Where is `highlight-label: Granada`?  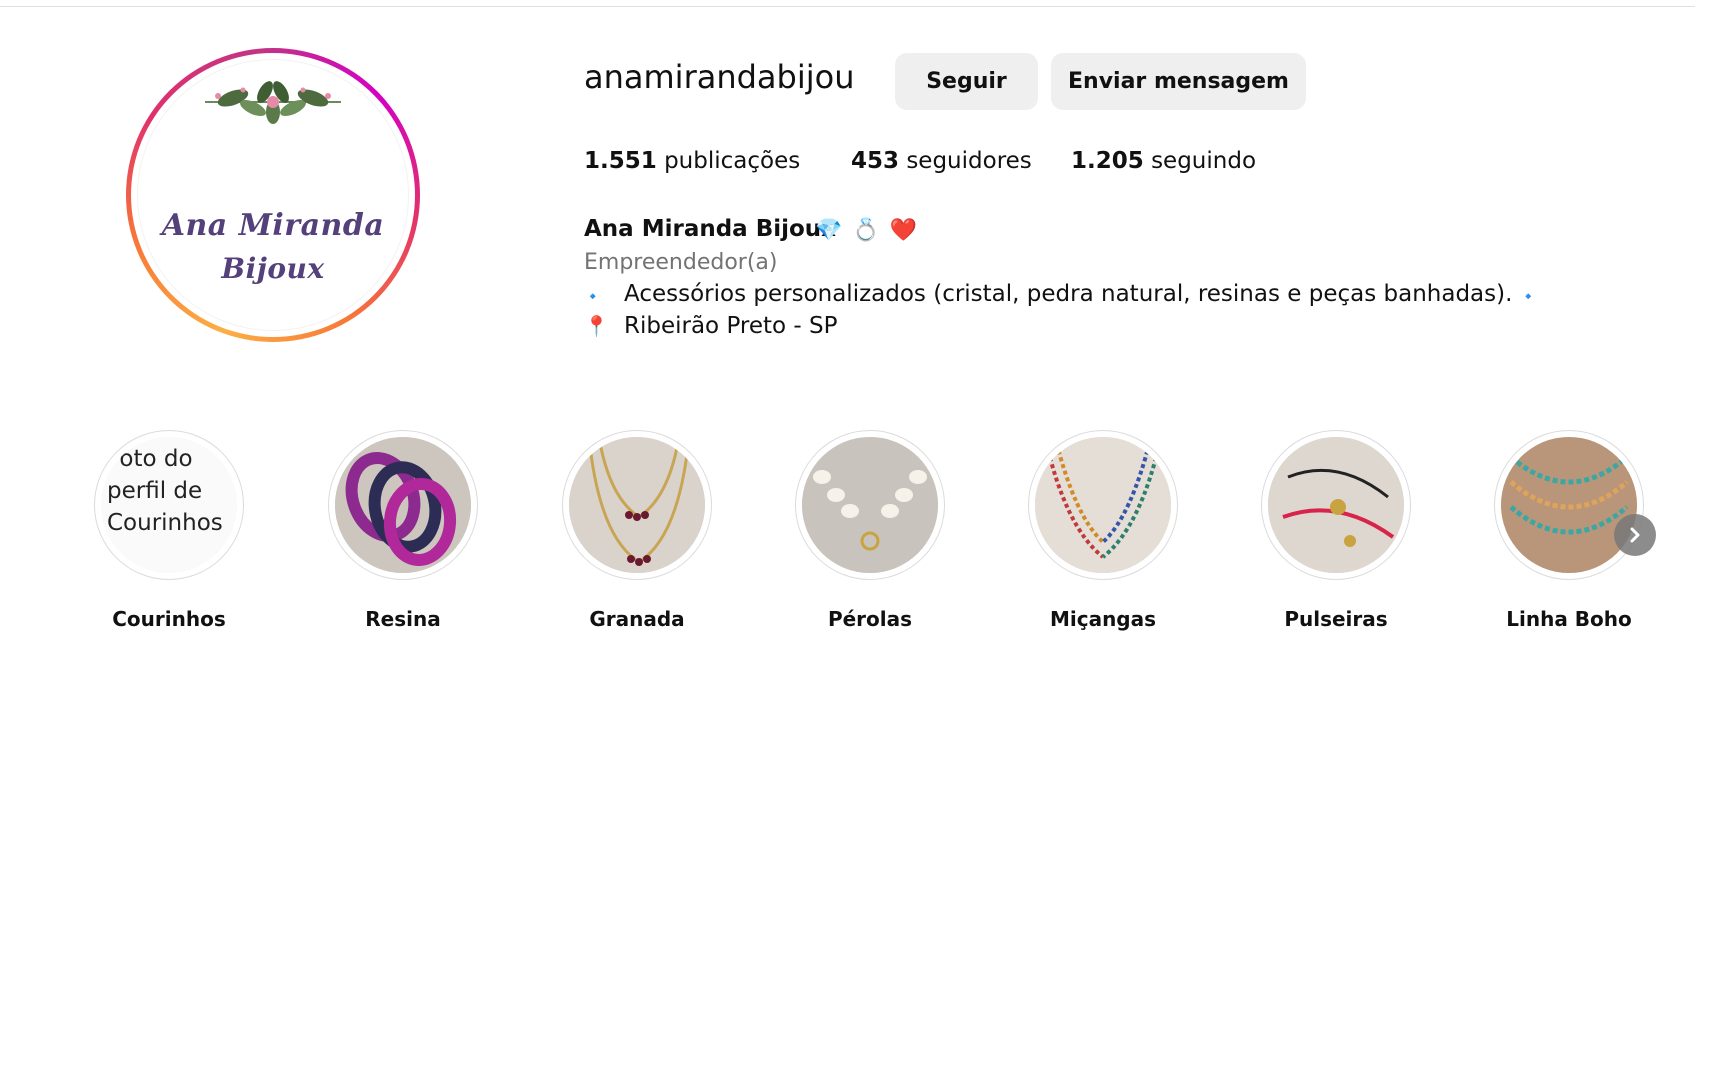
highlight-label: Granada is located at coordinates (637, 619).